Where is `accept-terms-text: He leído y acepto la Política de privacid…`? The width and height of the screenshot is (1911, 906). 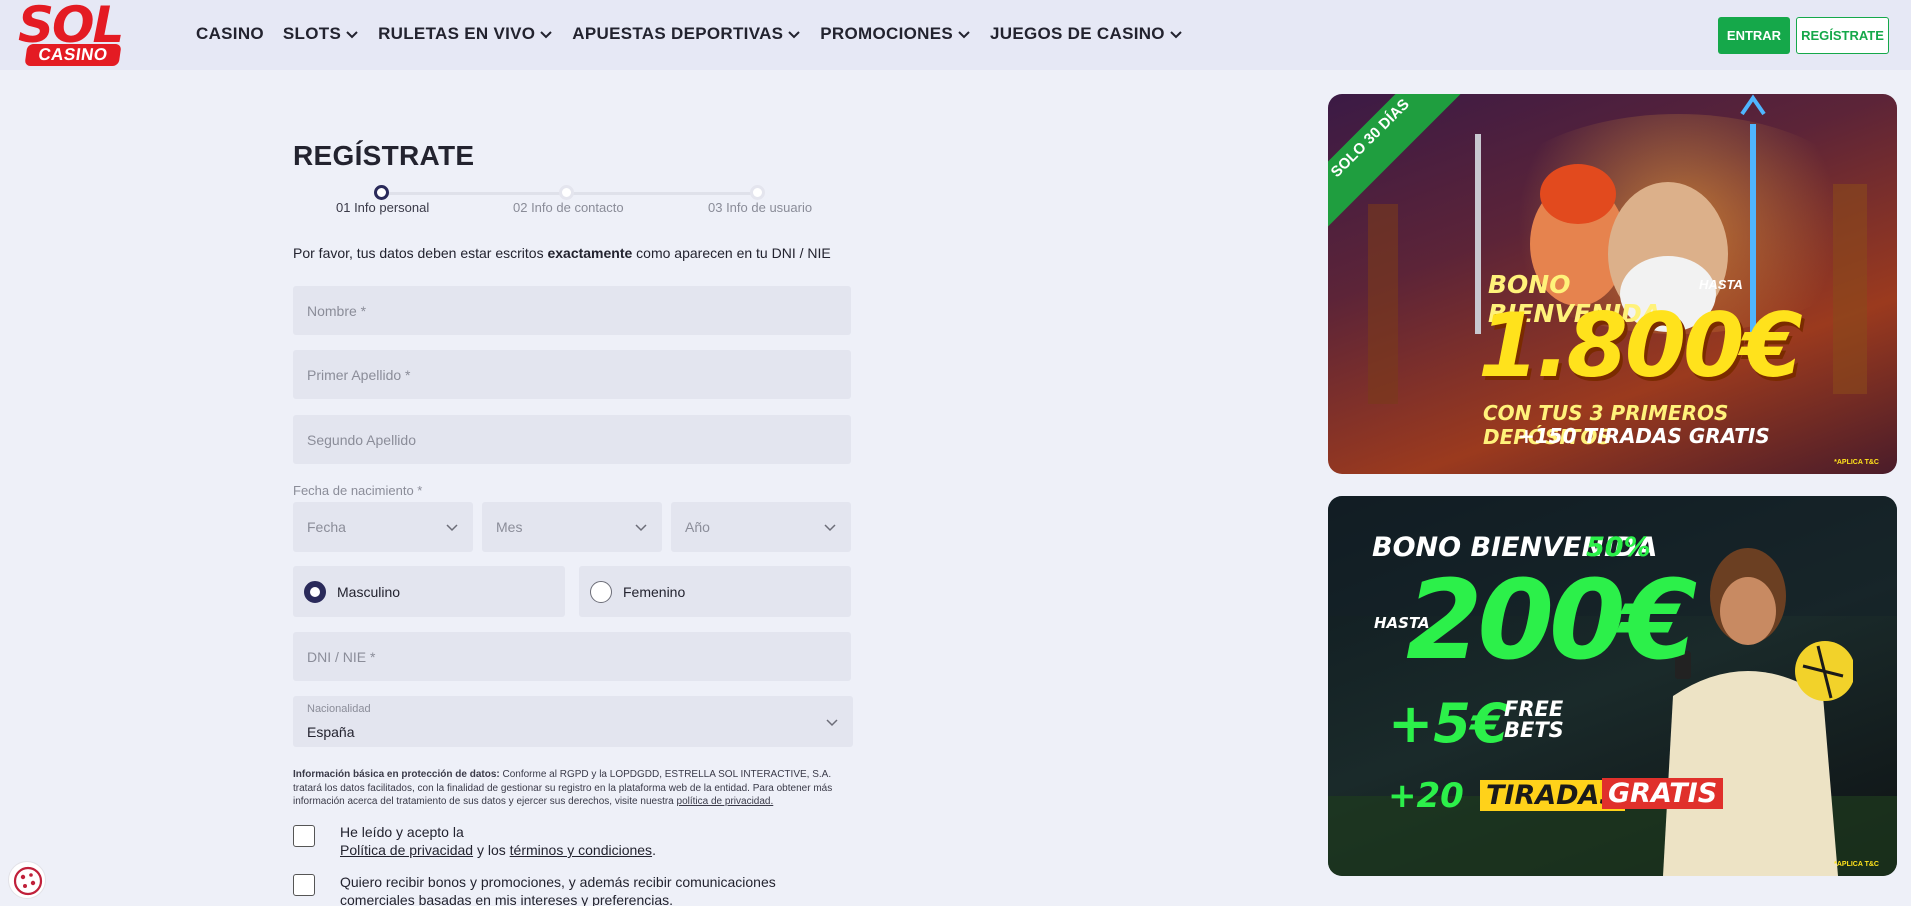
accept-terms-text: He leído y acepto la Política de privacid… is located at coordinates (590, 841).